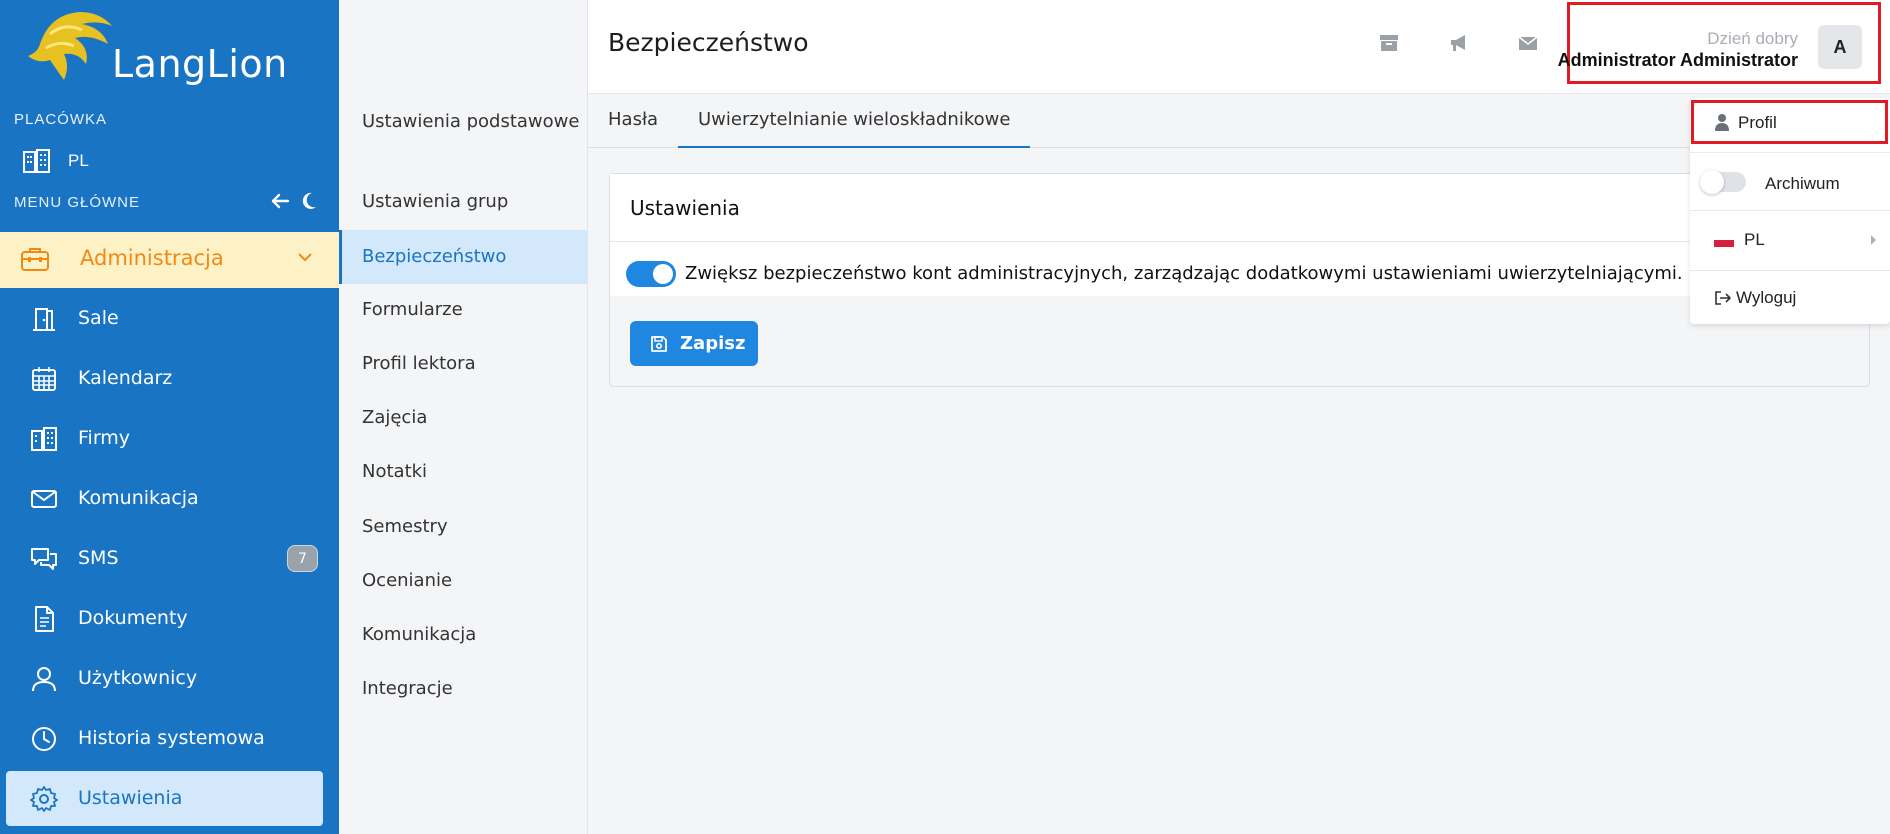 This screenshot has width=1890, height=834. Describe the element at coordinates (294, 201) in the screenshot. I see `menu-tools` at that location.